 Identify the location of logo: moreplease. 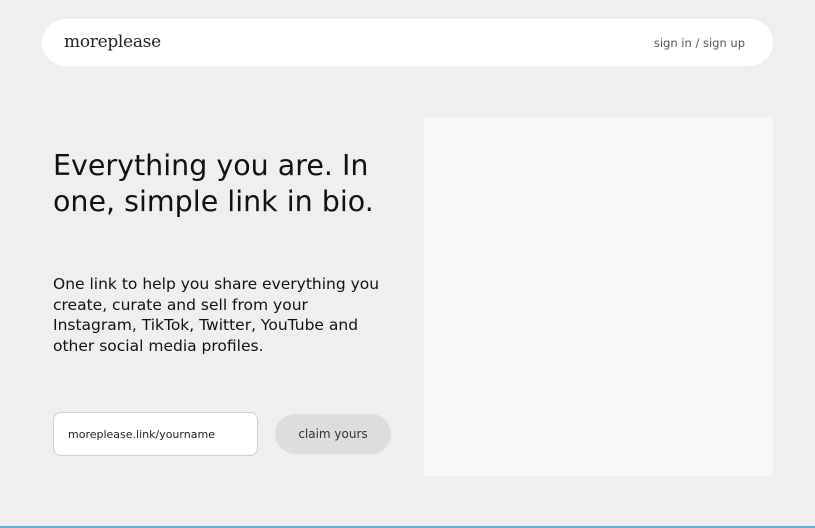
(112, 42).